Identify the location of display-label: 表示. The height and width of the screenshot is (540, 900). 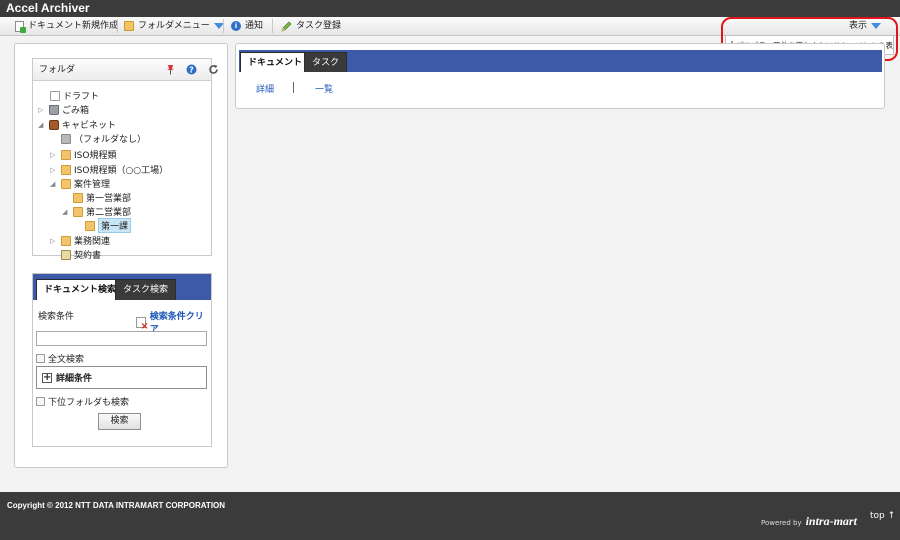
(857, 26).